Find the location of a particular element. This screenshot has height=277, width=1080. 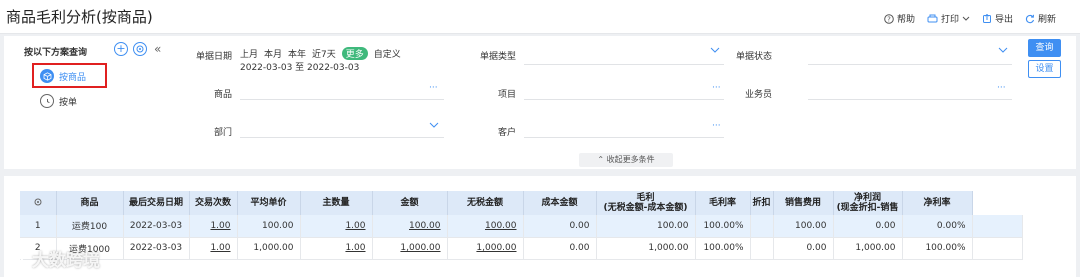

column-header: 折扣 is located at coordinates (762, 203).